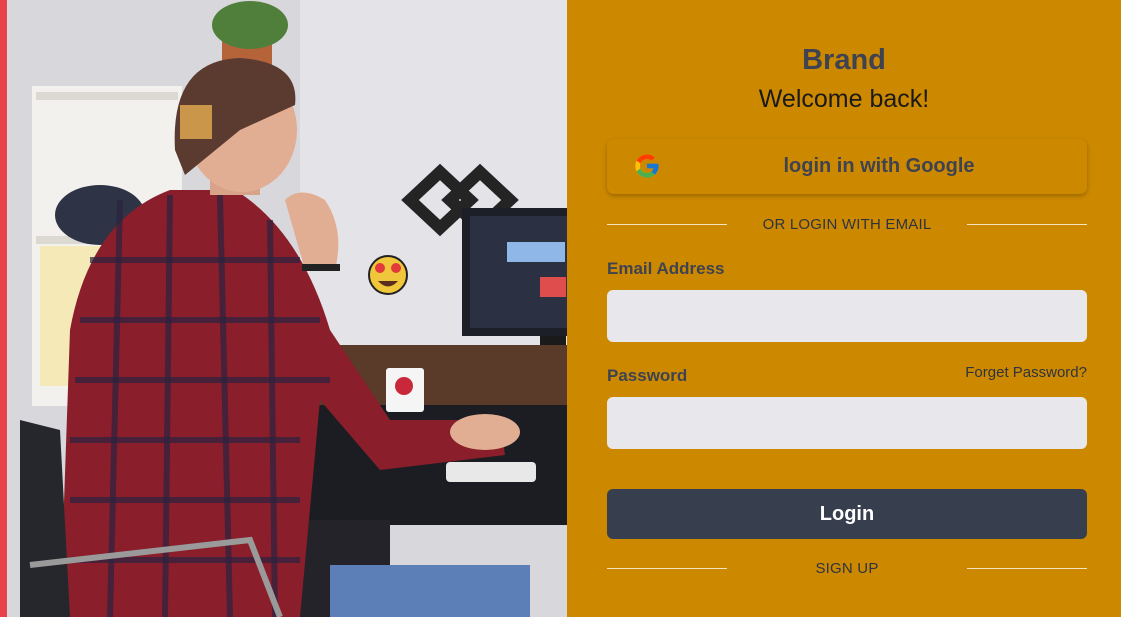 Image resolution: width=1121 pixels, height=617 pixels. Describe the element at coordinates (666, 268) in the screenshot. I see `email-label: Email Address` at that location.